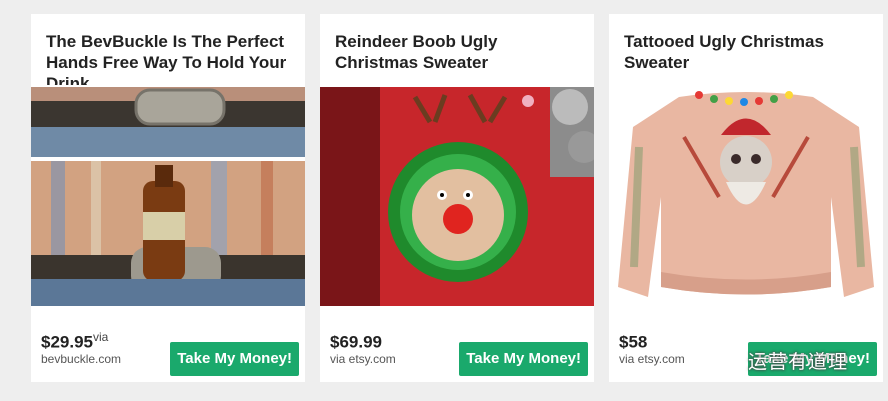 This screenshot has width=888, height=401. Describe the element at coordinates (458, 58) in the screenshot. I see `product-title: Reindeer Boob Ugly Christmas Sweater` at that location.